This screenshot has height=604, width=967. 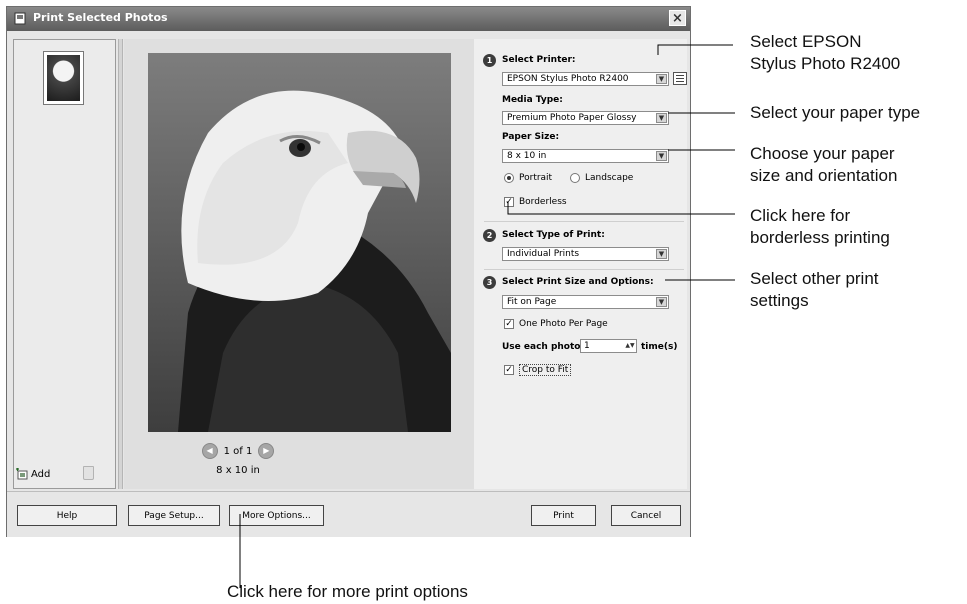 What do you see at coordinates (824, 175) in the screenshot?
I see `callout-size-line2: size and orientation` at bounding box center [824, 175].